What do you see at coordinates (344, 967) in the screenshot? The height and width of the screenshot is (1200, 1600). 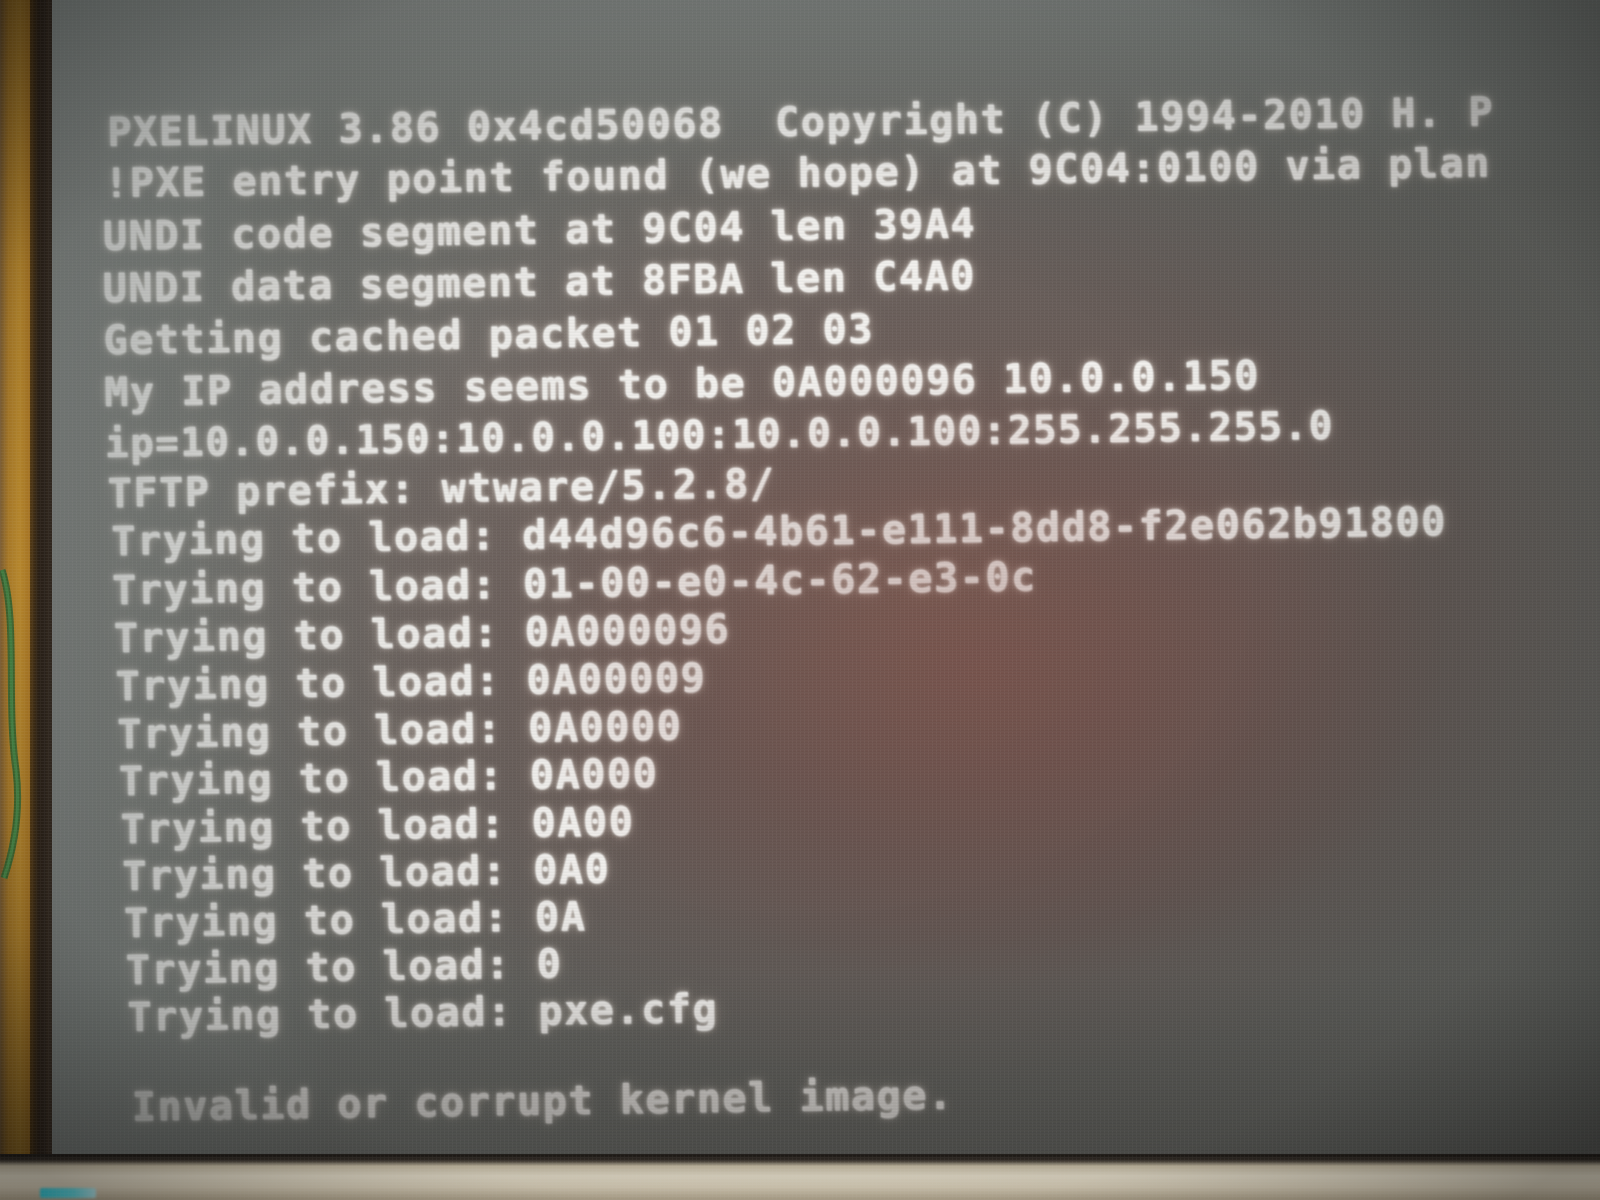 I see `console-line-trying-load-hex-1: Trying to load: 0` at bounding box center [344, 967].